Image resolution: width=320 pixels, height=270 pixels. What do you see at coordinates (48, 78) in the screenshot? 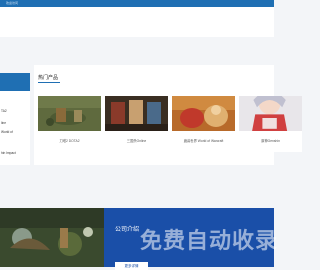
I see `section-title: 热门产品` at bounding box center [48, 78].